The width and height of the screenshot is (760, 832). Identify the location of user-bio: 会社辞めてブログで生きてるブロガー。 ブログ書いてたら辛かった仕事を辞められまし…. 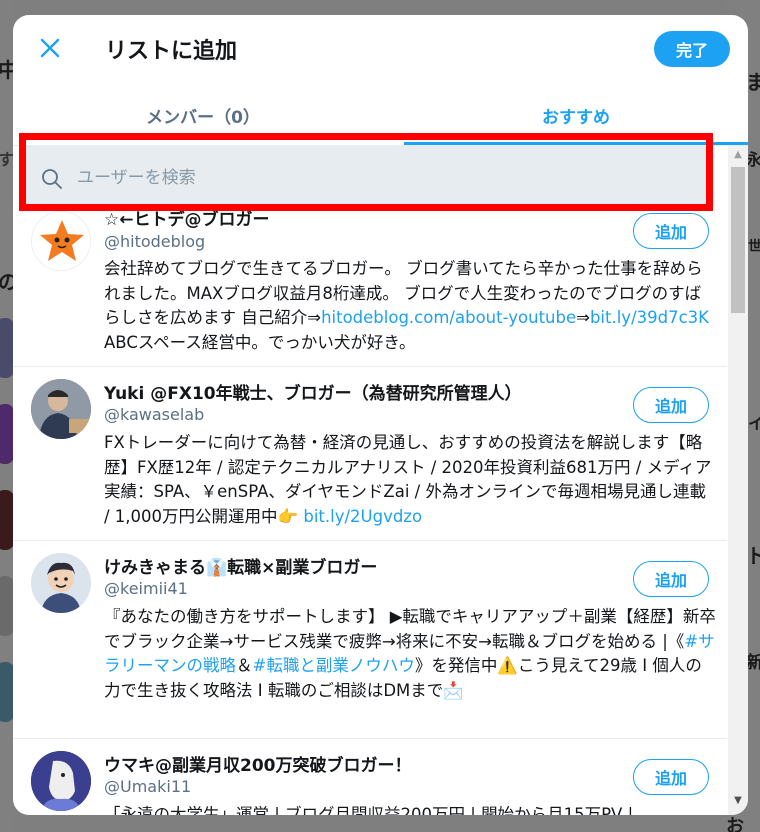
(410, 306).